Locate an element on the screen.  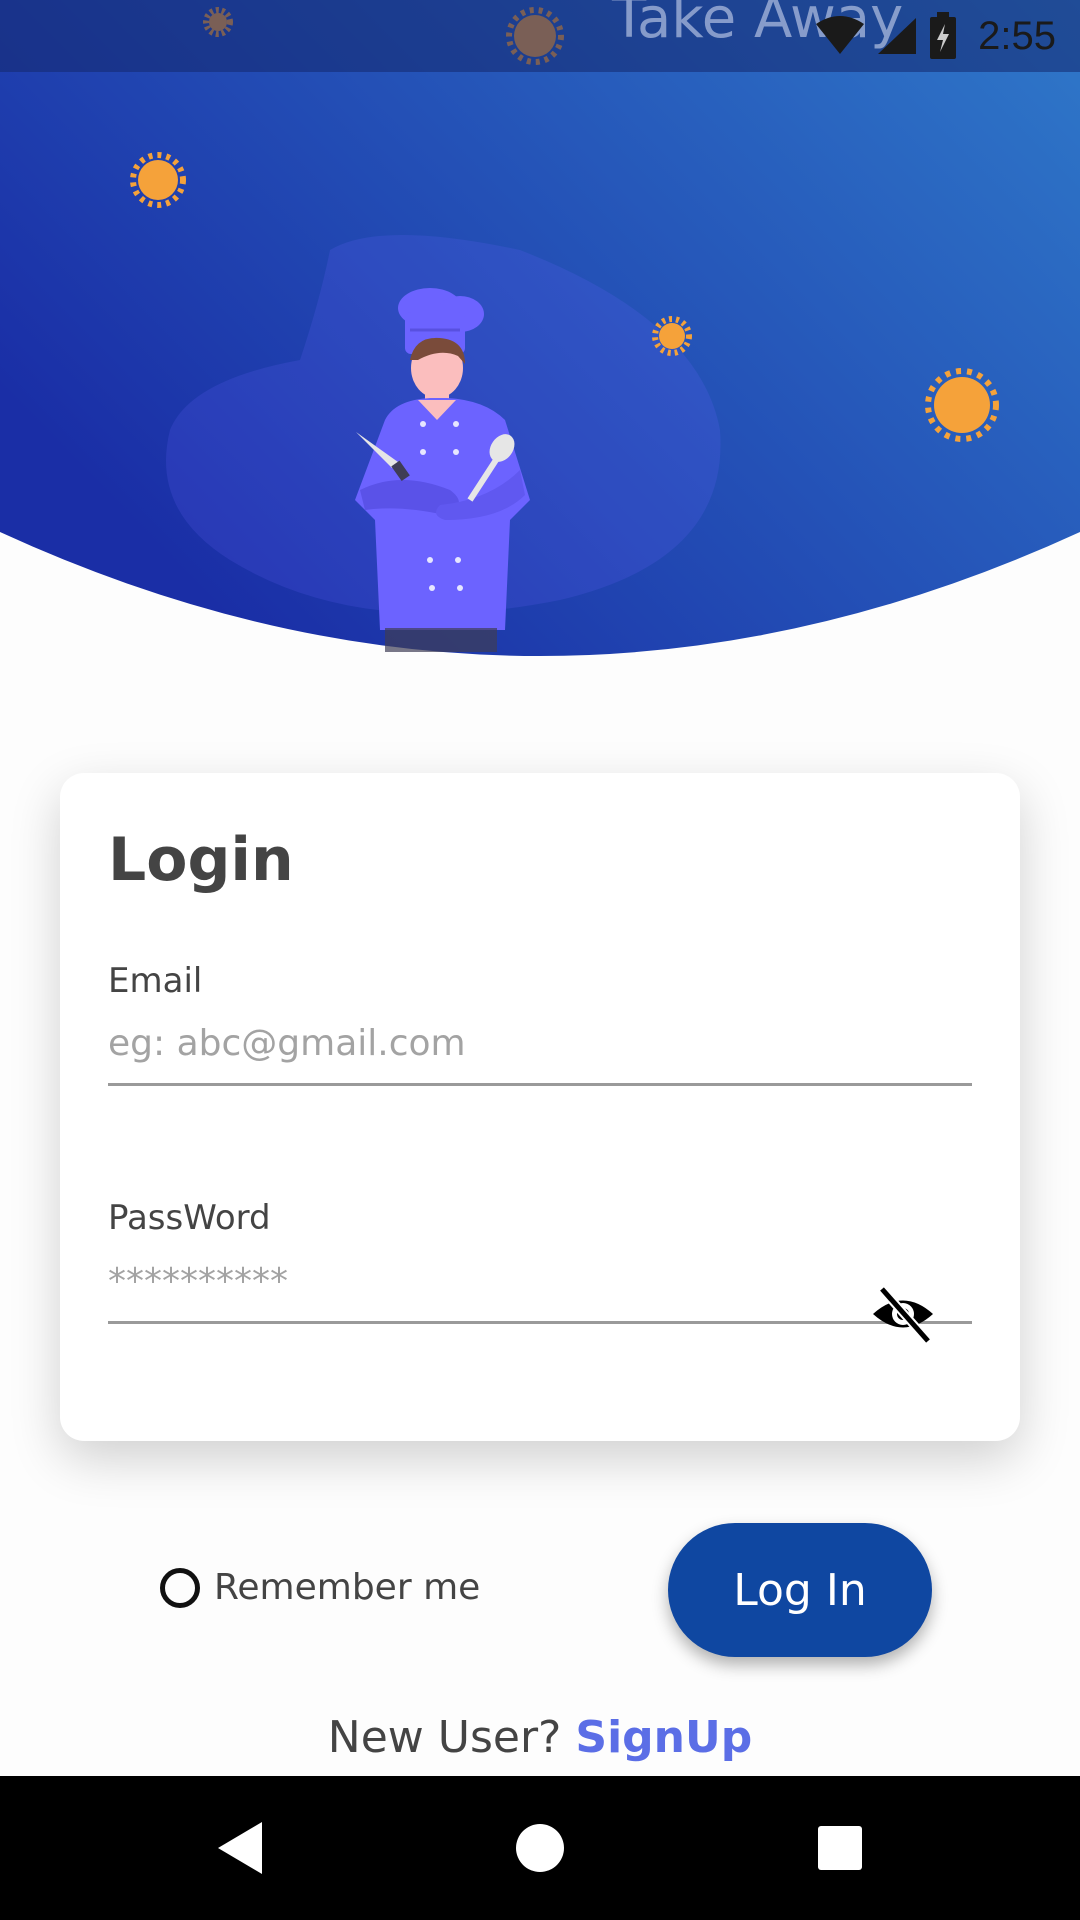
radio-circle-icon is located at coordinates (180, 1587).